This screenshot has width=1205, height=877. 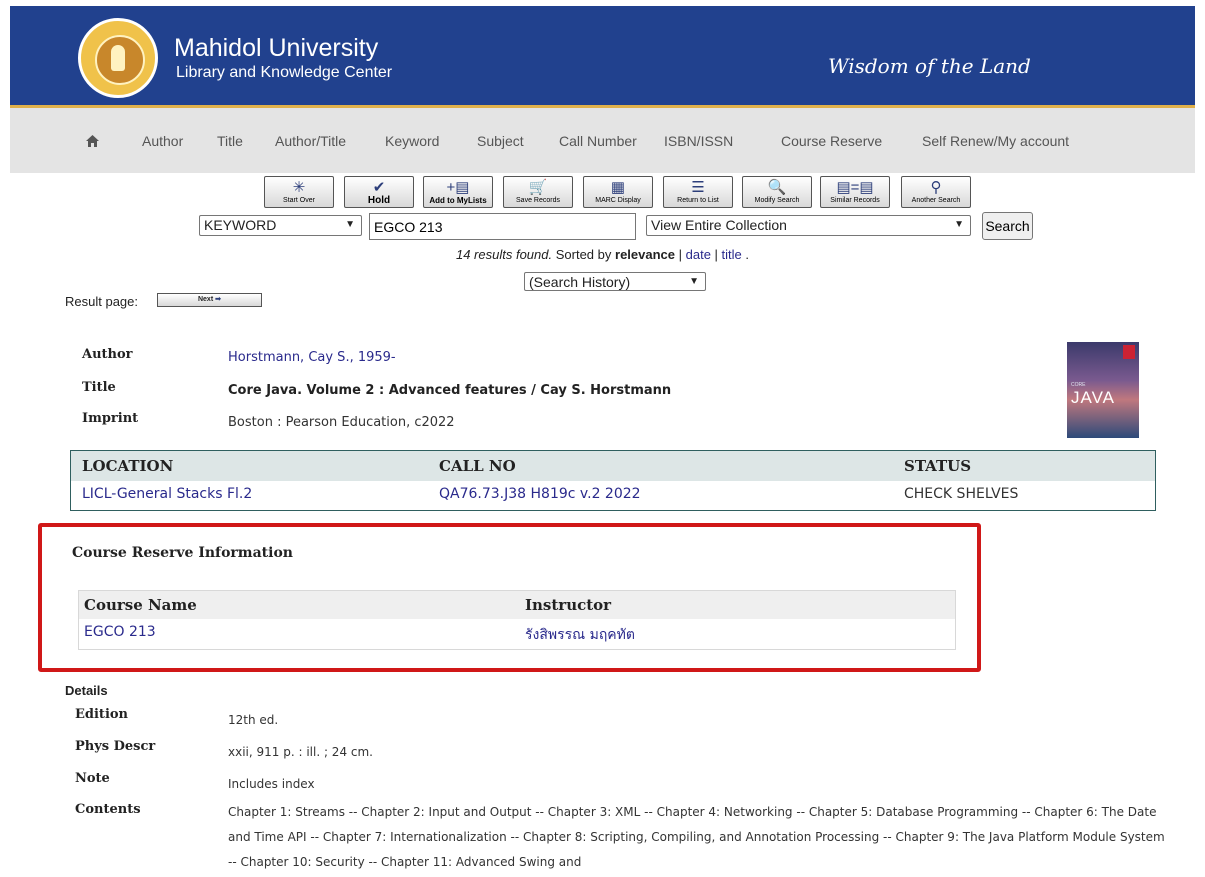 I want to click on marc-icon: ▦, so click(x=618, y=187).